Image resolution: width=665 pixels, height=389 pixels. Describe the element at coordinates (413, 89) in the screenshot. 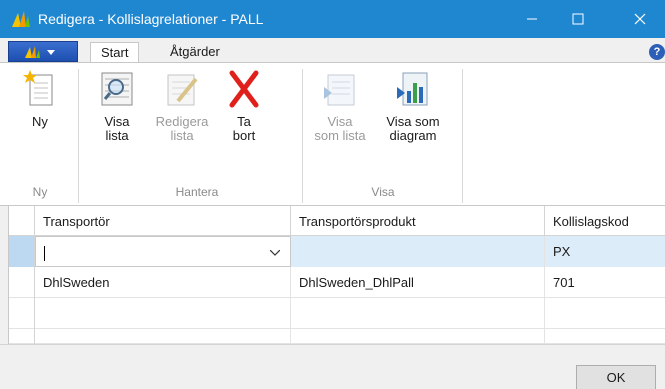

I see `show-as-chart-icon` at that location.